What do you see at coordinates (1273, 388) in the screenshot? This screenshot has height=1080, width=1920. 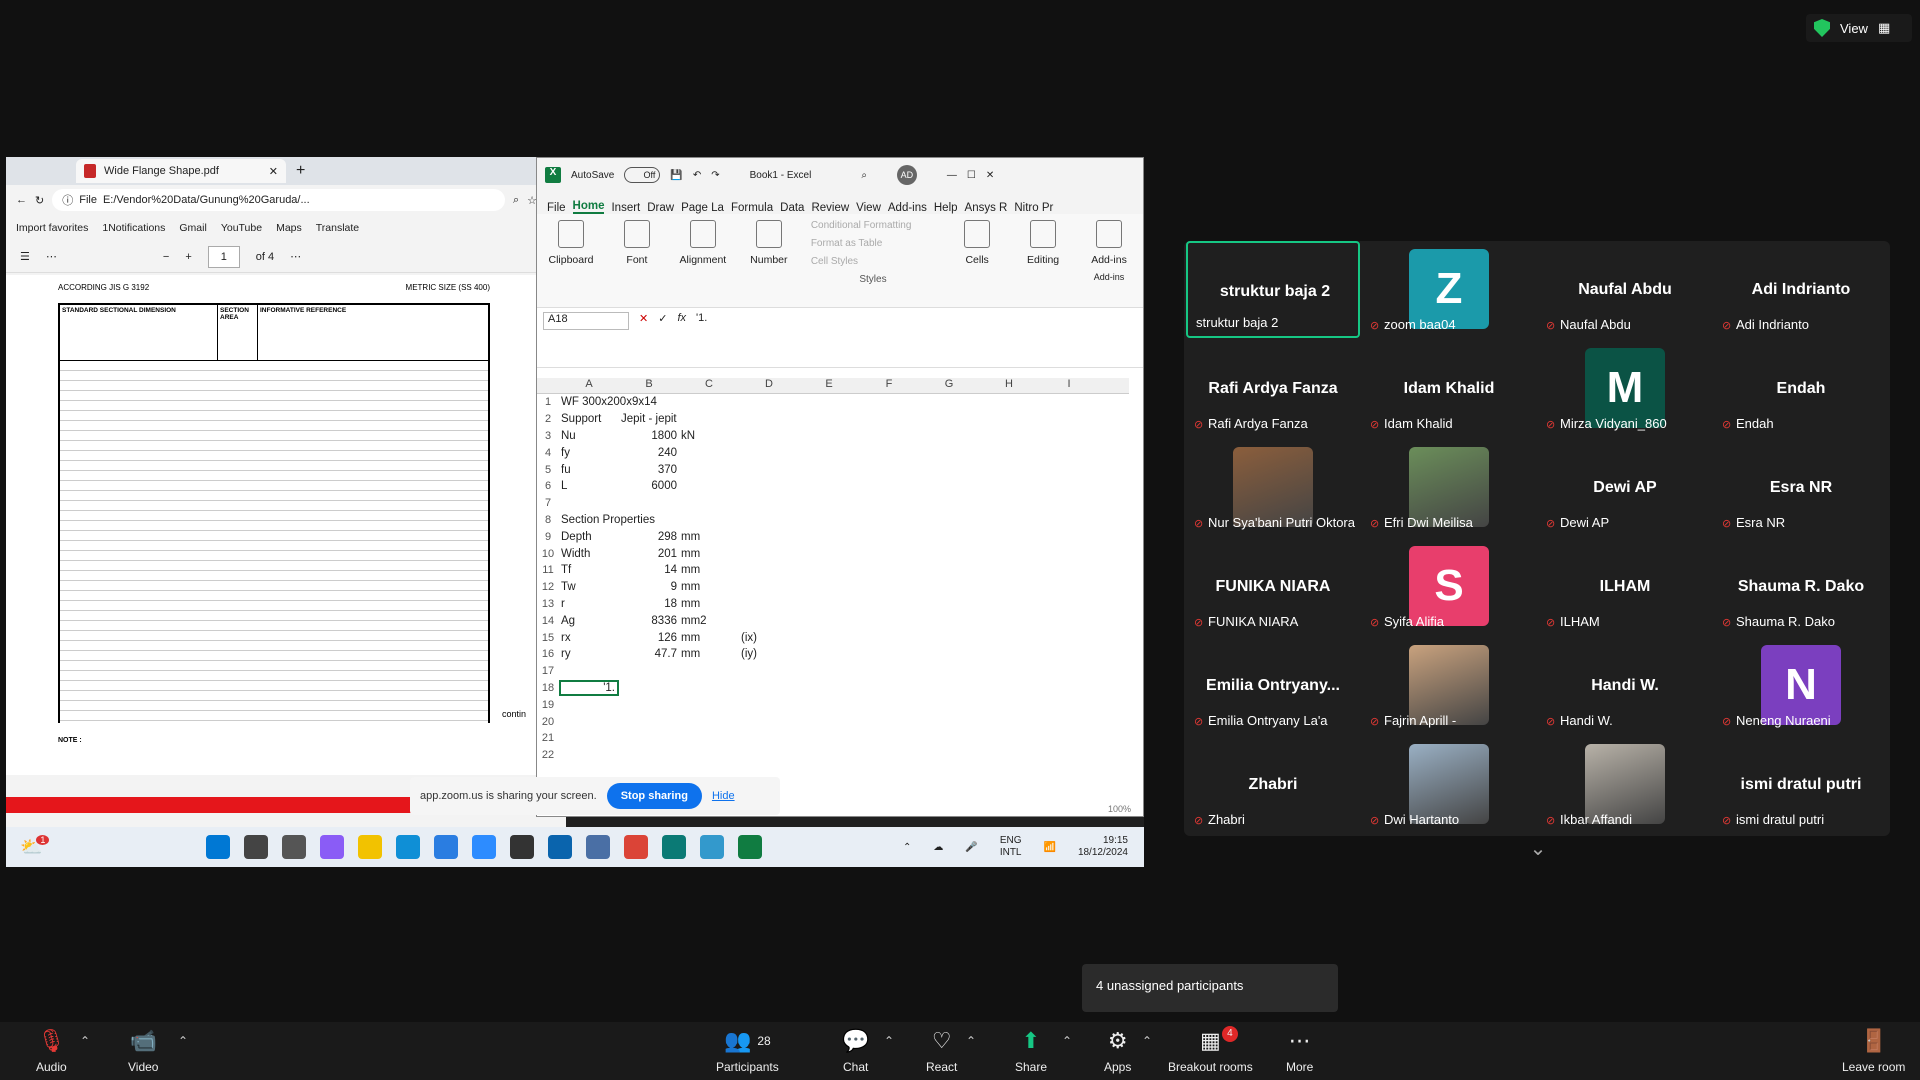 I see `participant-tile: Rafi Ardya Fanza ⊘ Rafi Ardya Fanza` at bounding box center [1273, 388].